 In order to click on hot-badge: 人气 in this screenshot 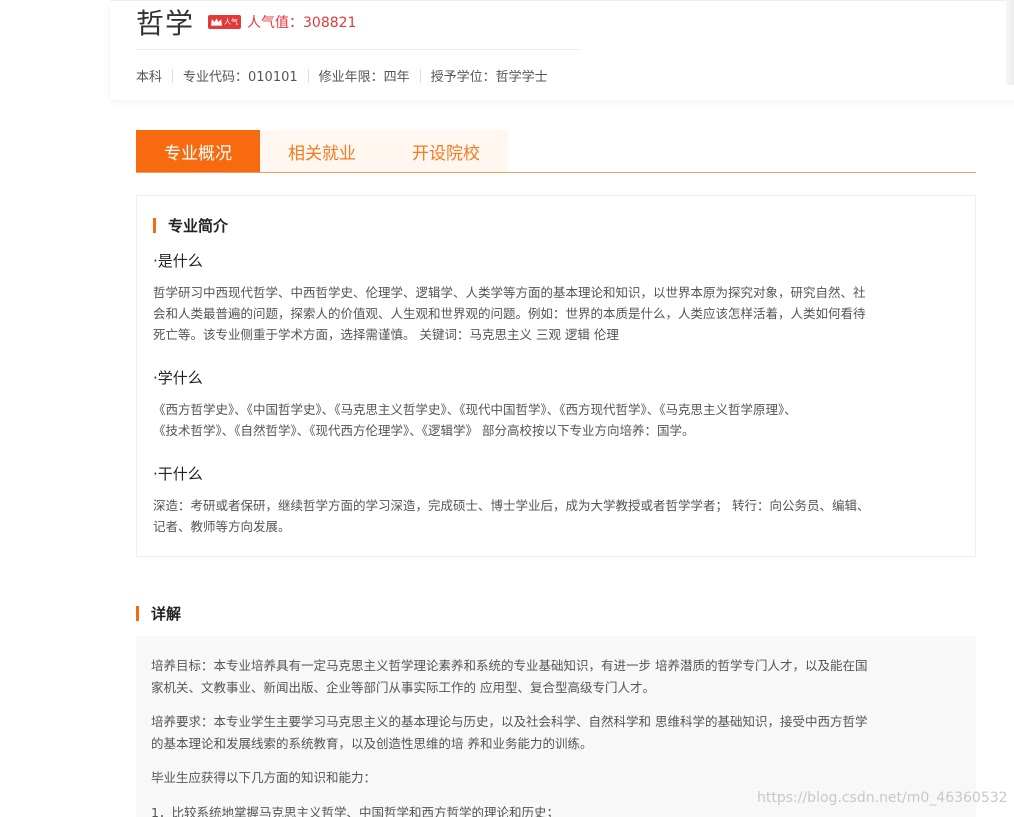, I will do `click(225, 22)`.